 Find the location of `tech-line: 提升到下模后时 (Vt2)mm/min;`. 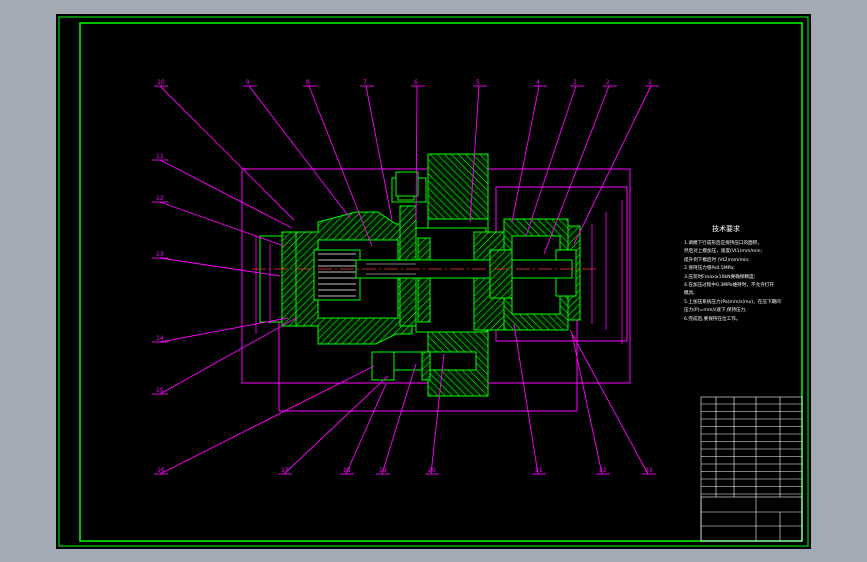

tech-line: 提升到下模后时 (Vt2)mm/min; is located at coordinates (717, 260).